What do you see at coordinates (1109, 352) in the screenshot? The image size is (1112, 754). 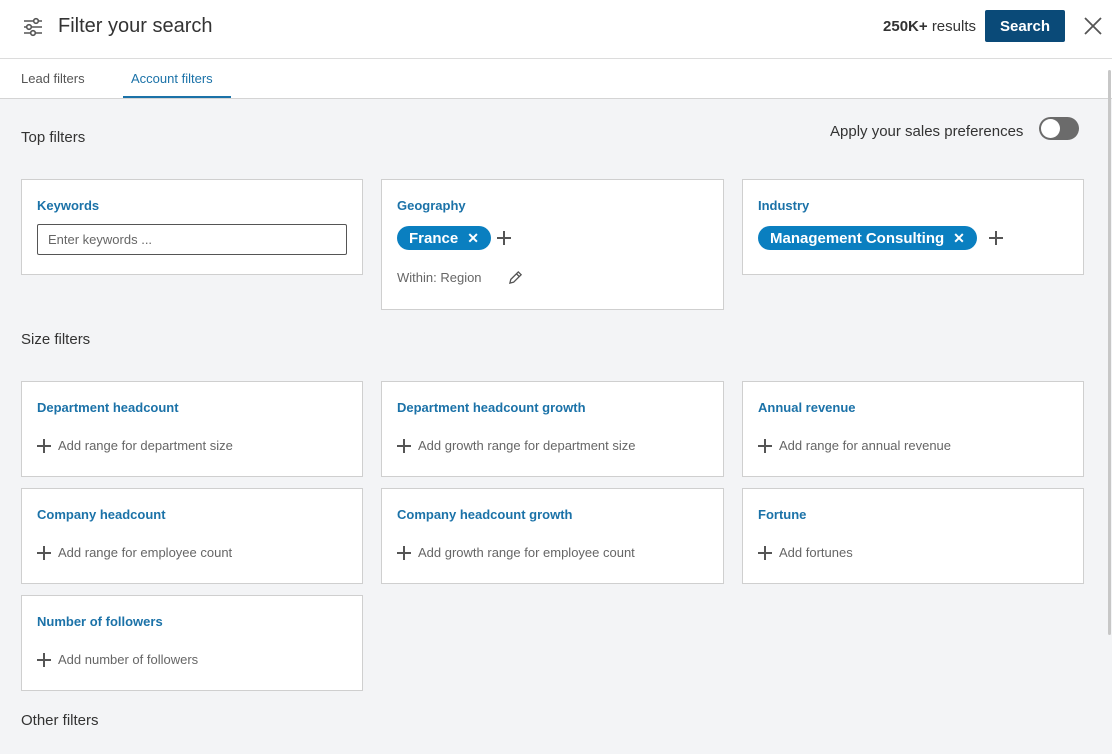 I see `scrollbar` at bounding box center [1109, 352].